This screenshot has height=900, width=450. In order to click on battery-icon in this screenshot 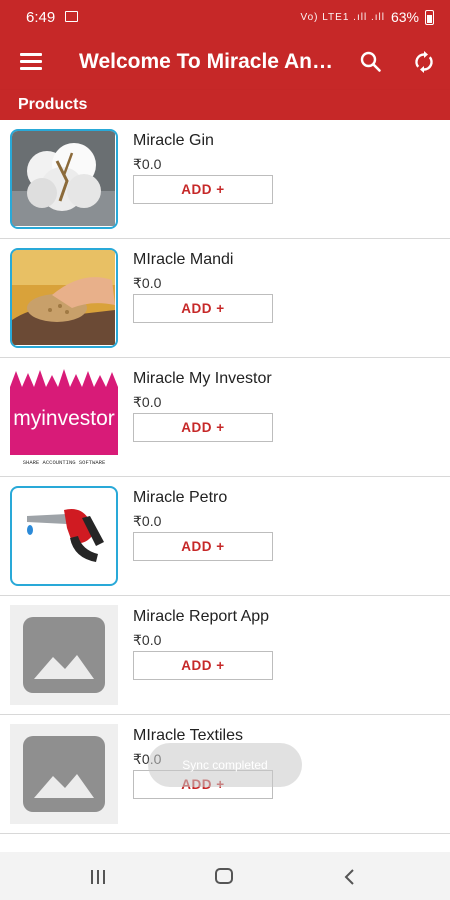, I will do `click(429, 17)`.